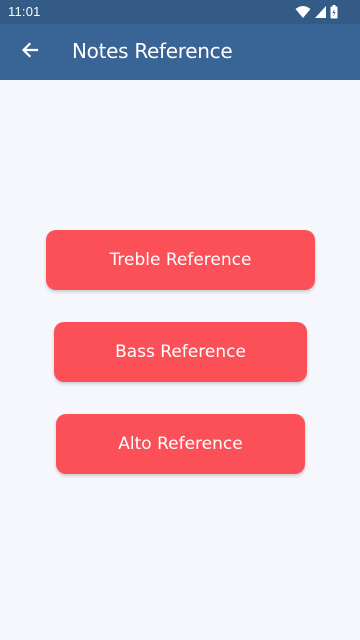 The height and width of the screenshot is (640, 360). I want to click on bass-reference-label: Bass Reference, so click(180, 352).